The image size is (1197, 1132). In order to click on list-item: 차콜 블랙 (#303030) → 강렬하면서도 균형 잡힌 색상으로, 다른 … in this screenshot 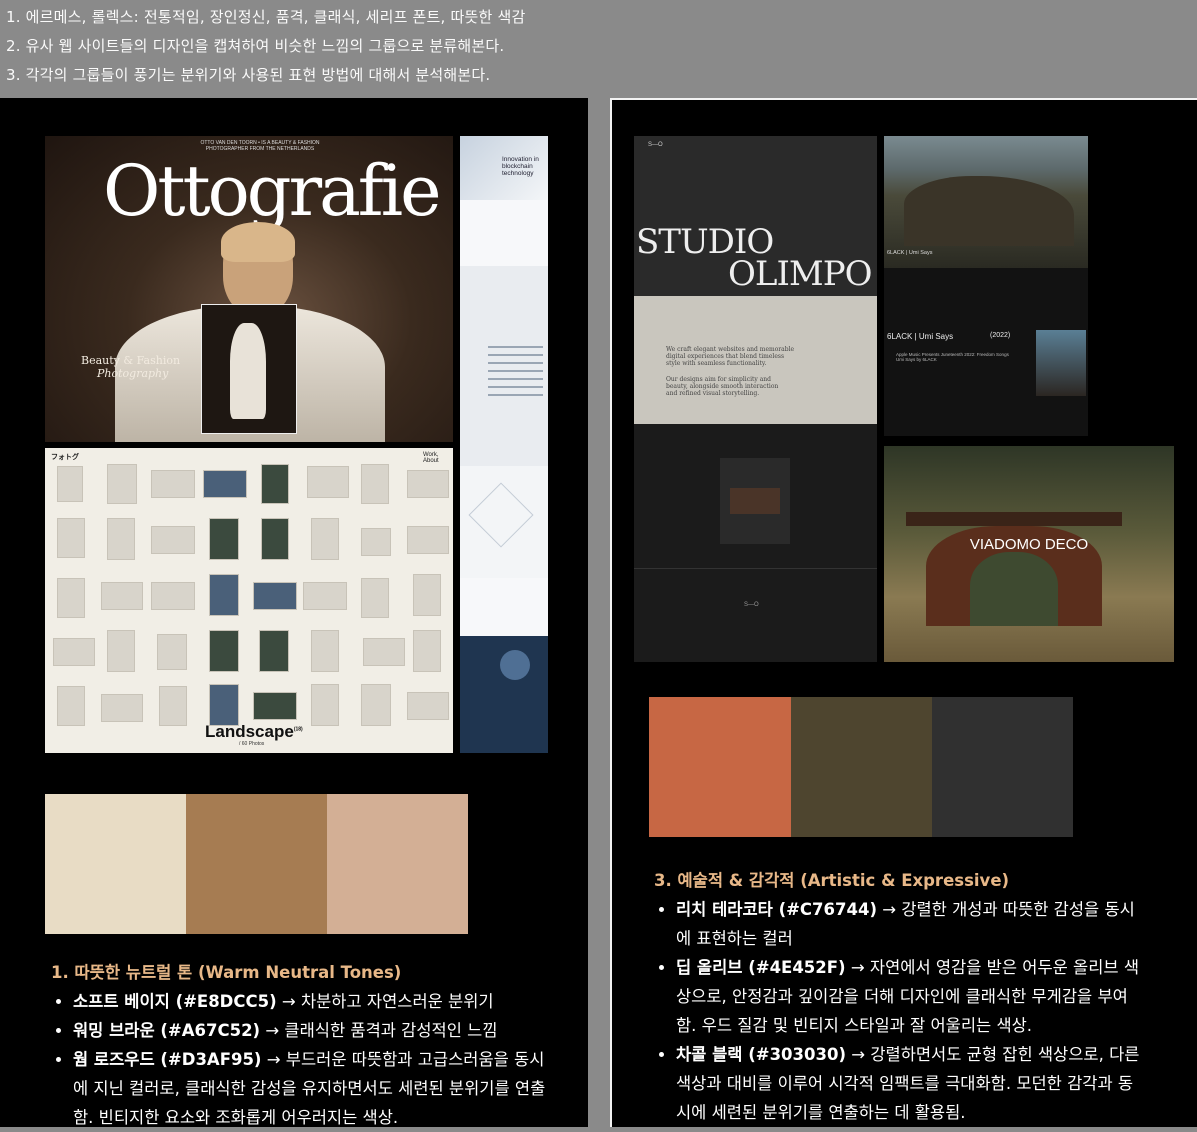, I will do `click(910, 1083)`.